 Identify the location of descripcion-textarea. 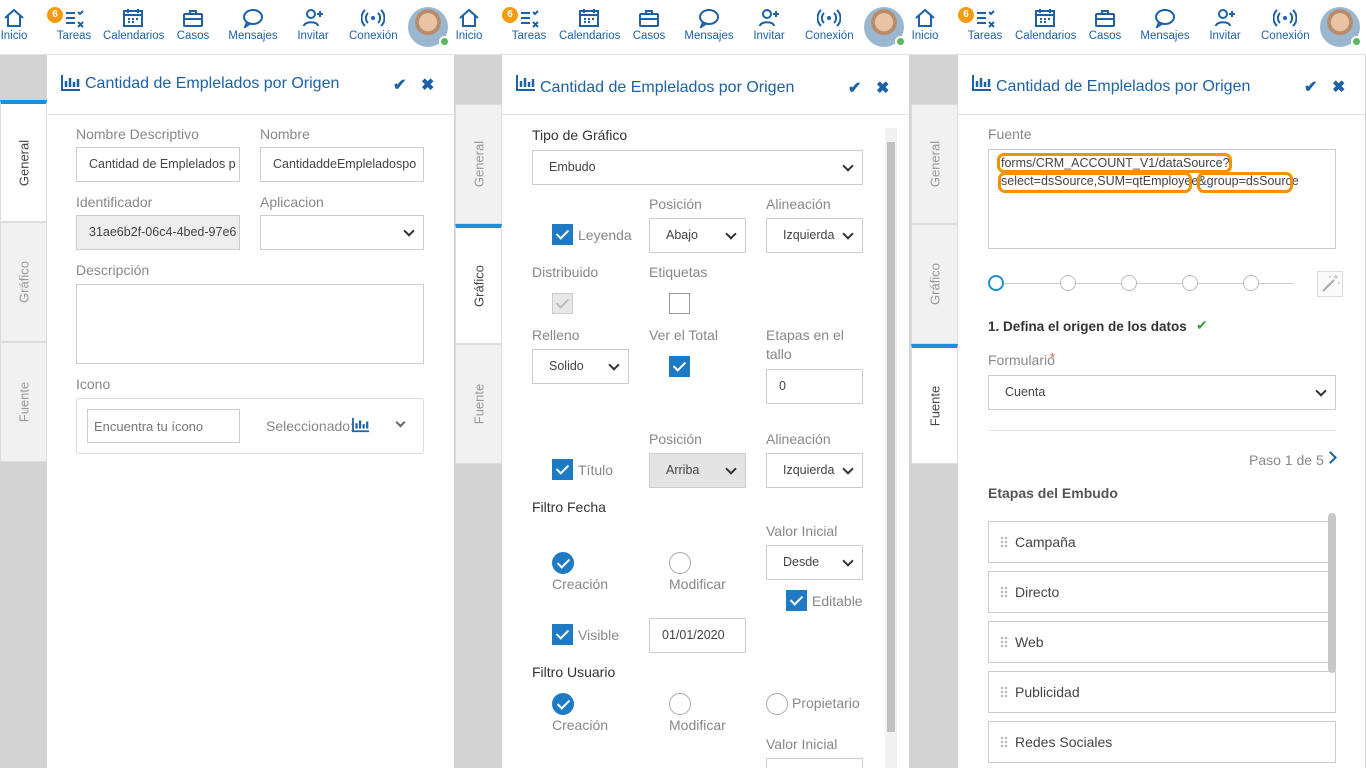
(250, 324).